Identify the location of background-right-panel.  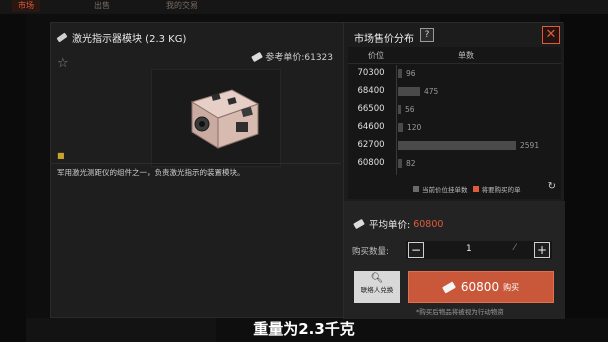
(584, 166).